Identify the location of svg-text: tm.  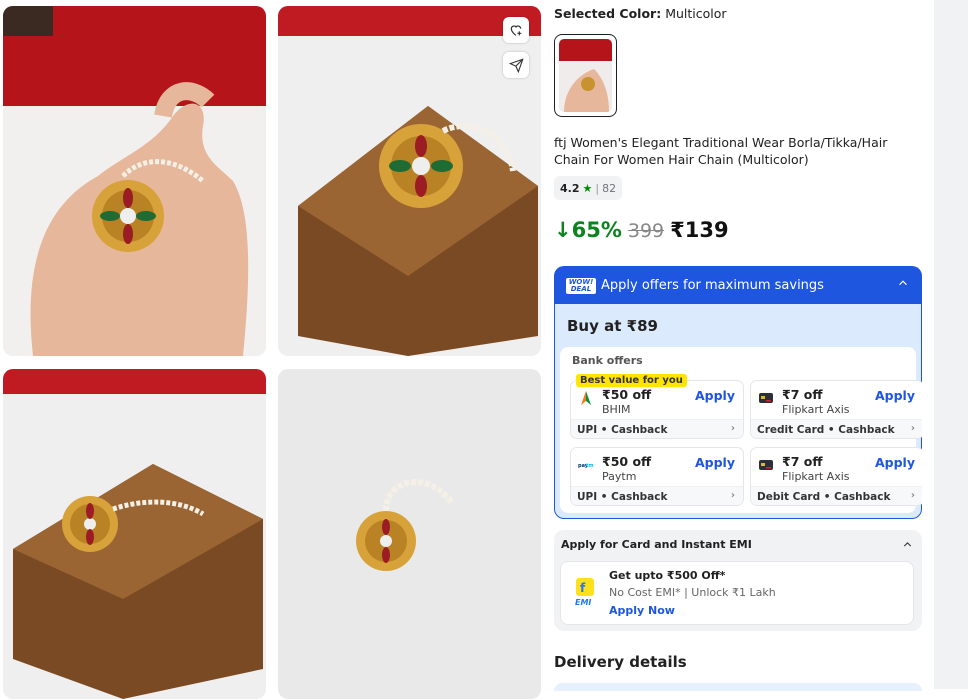
(590, 466).